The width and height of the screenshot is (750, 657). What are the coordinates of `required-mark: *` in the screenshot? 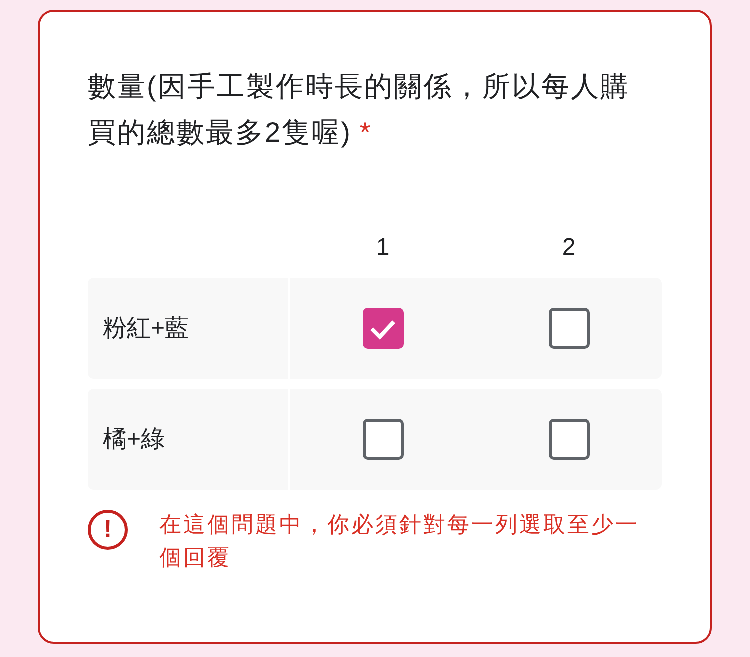 It's located at (366, 132).